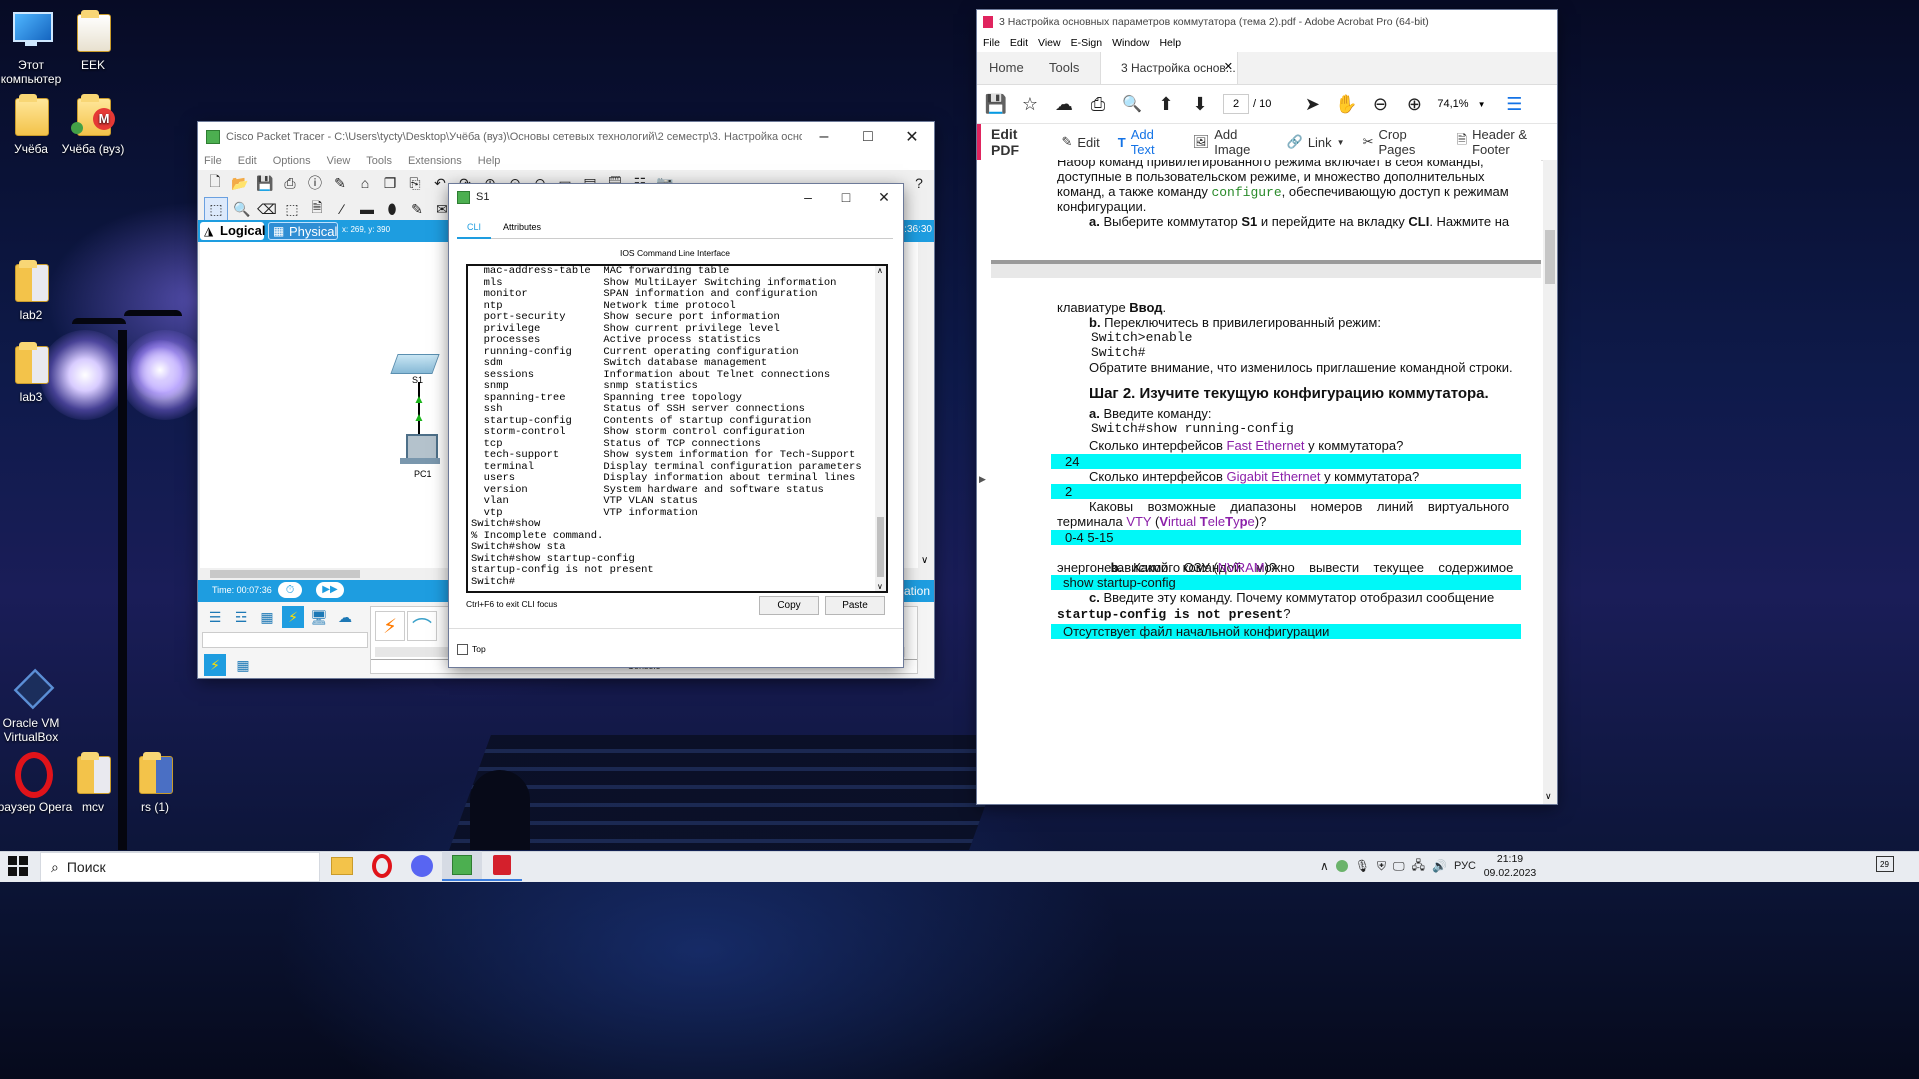  Describe the element at coordinates (93, 124) in the screenshot. I see `desktop-icon-ucheba-vuz: M Учёба (вуз)` at that location.